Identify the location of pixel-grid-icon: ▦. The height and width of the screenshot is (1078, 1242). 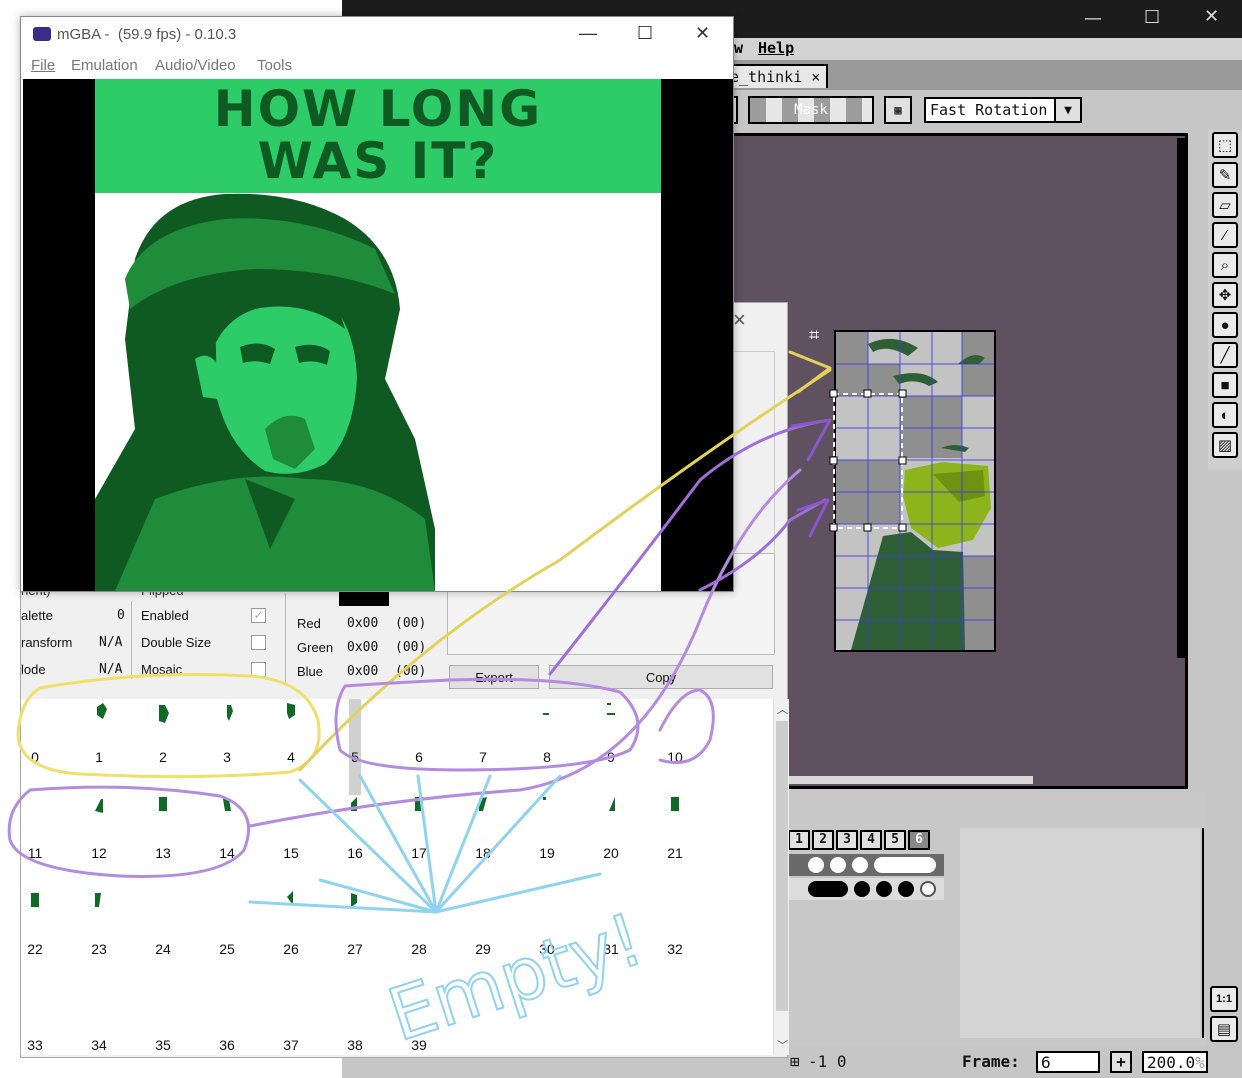
(898, 110).